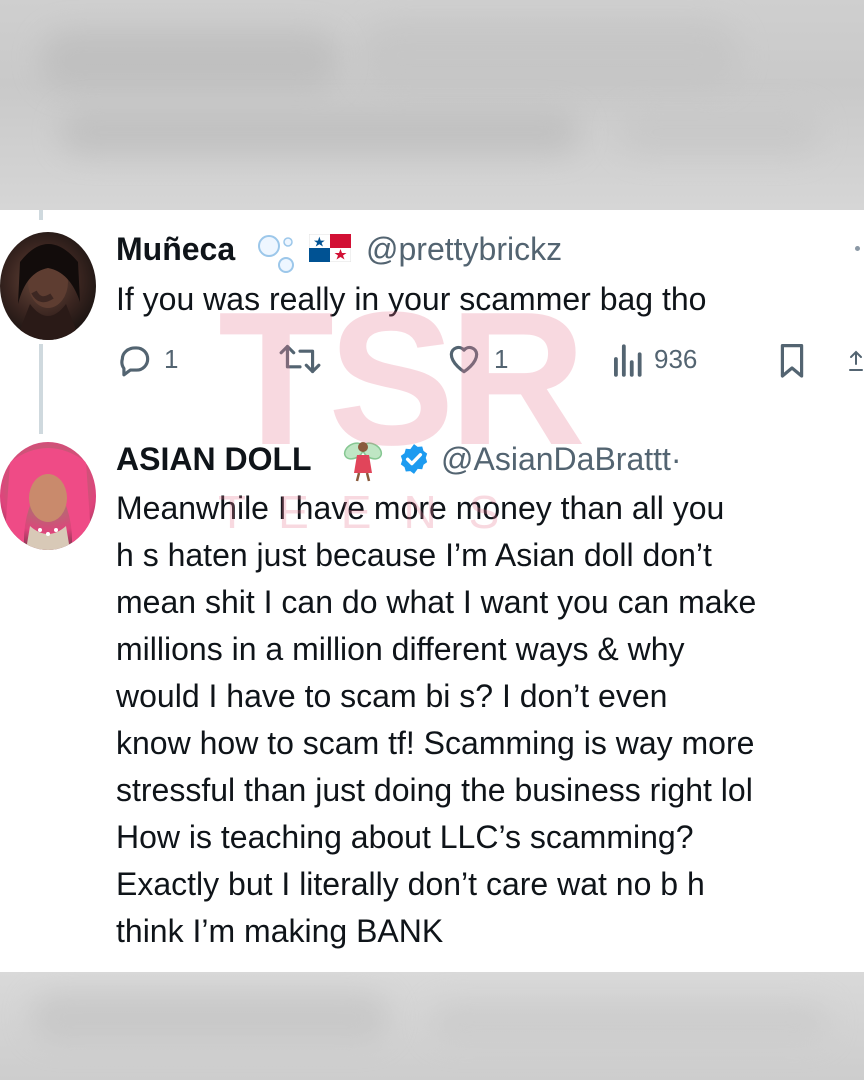 This screenshot has height=1080, width=864. Describe the element at coordinates (432, 1026) in the screenshot. I see `blurred-background-bottom` at that location.